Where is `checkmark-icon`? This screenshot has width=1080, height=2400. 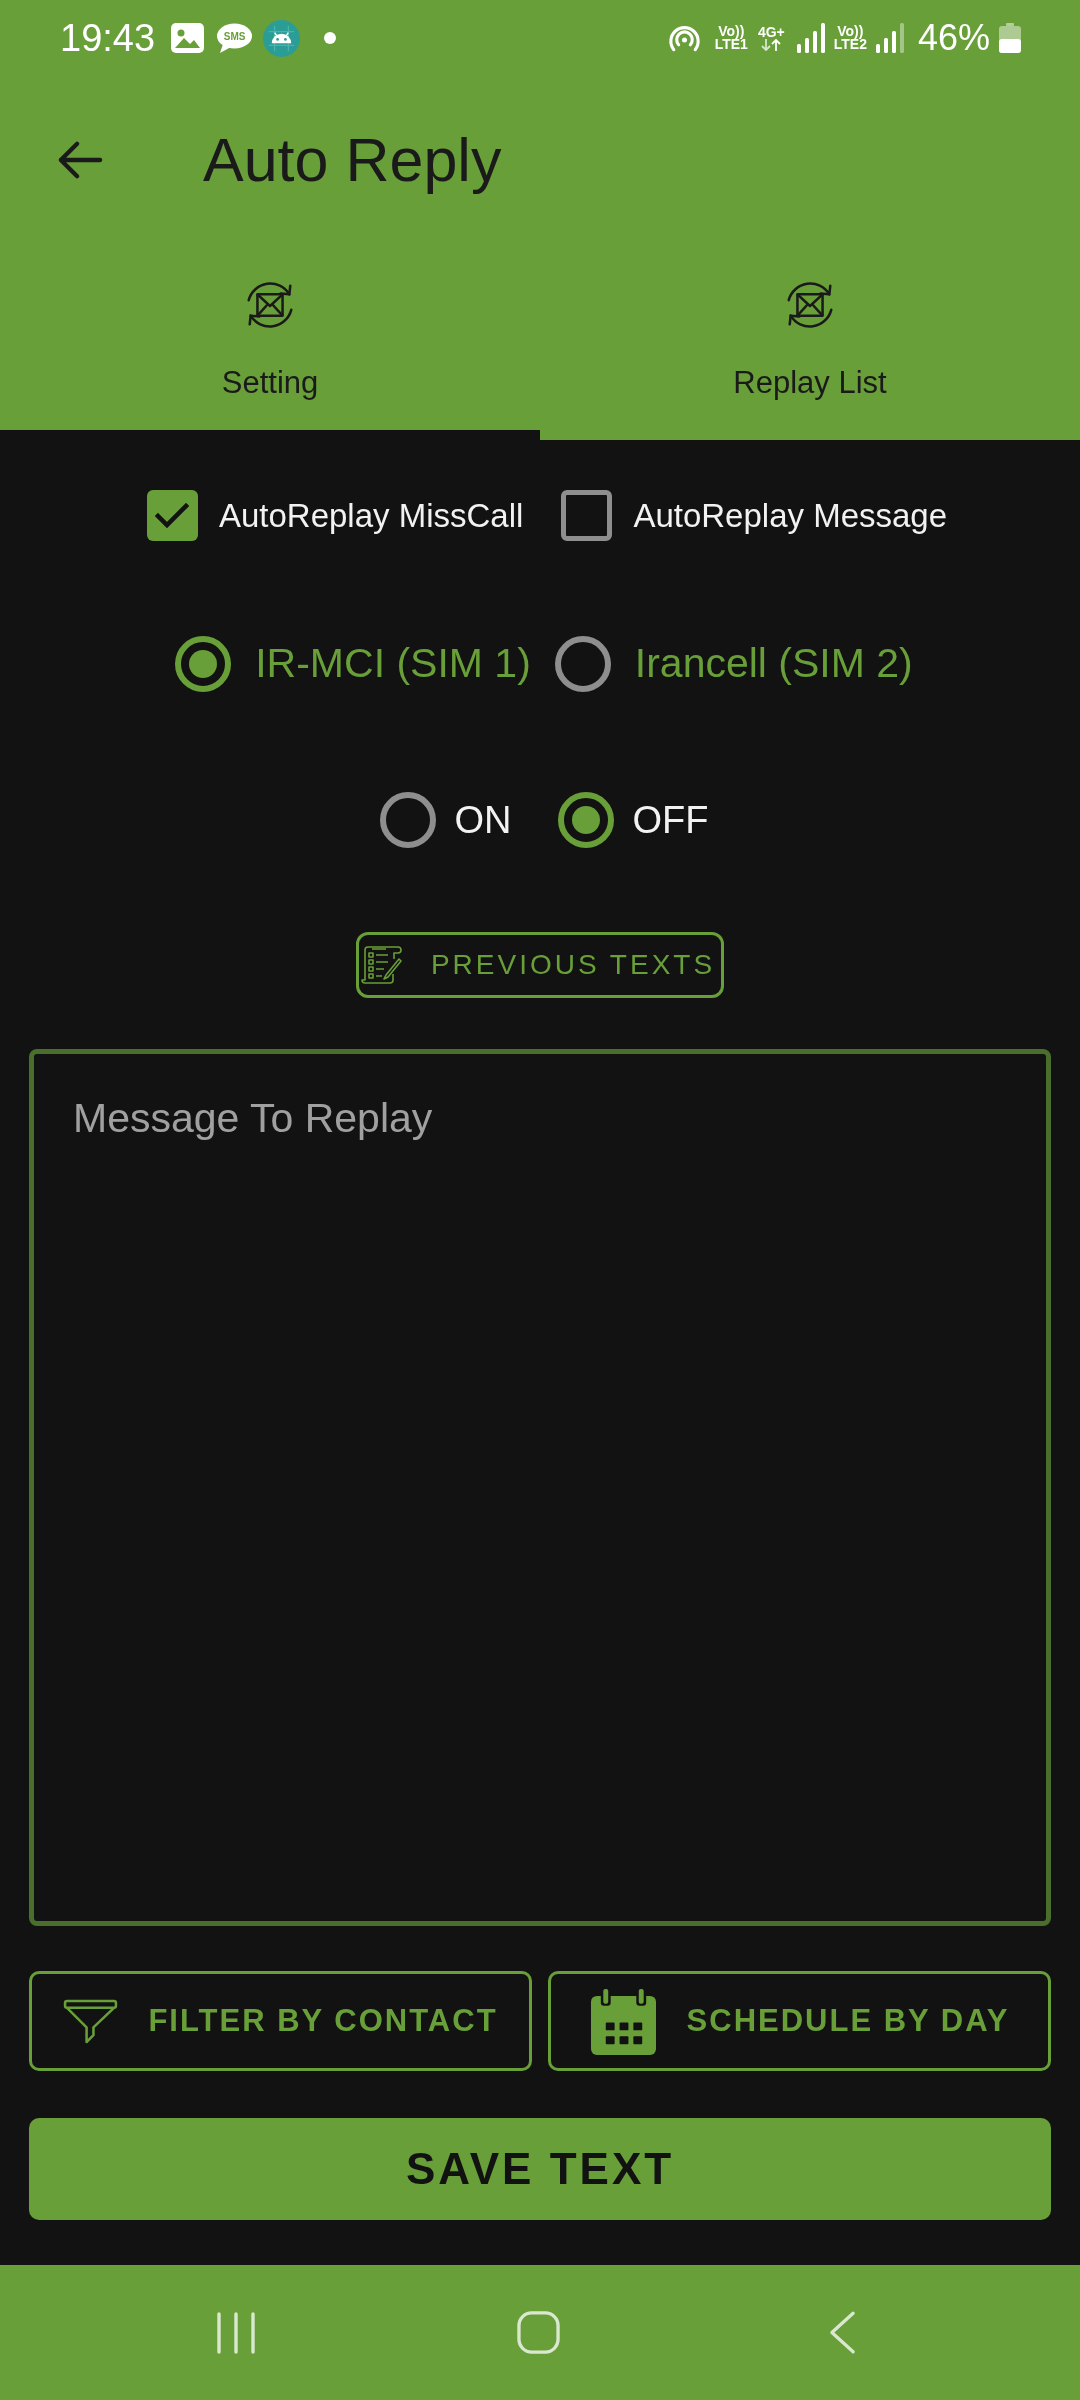 checkmark-icon is located at coordinates (172, 515).